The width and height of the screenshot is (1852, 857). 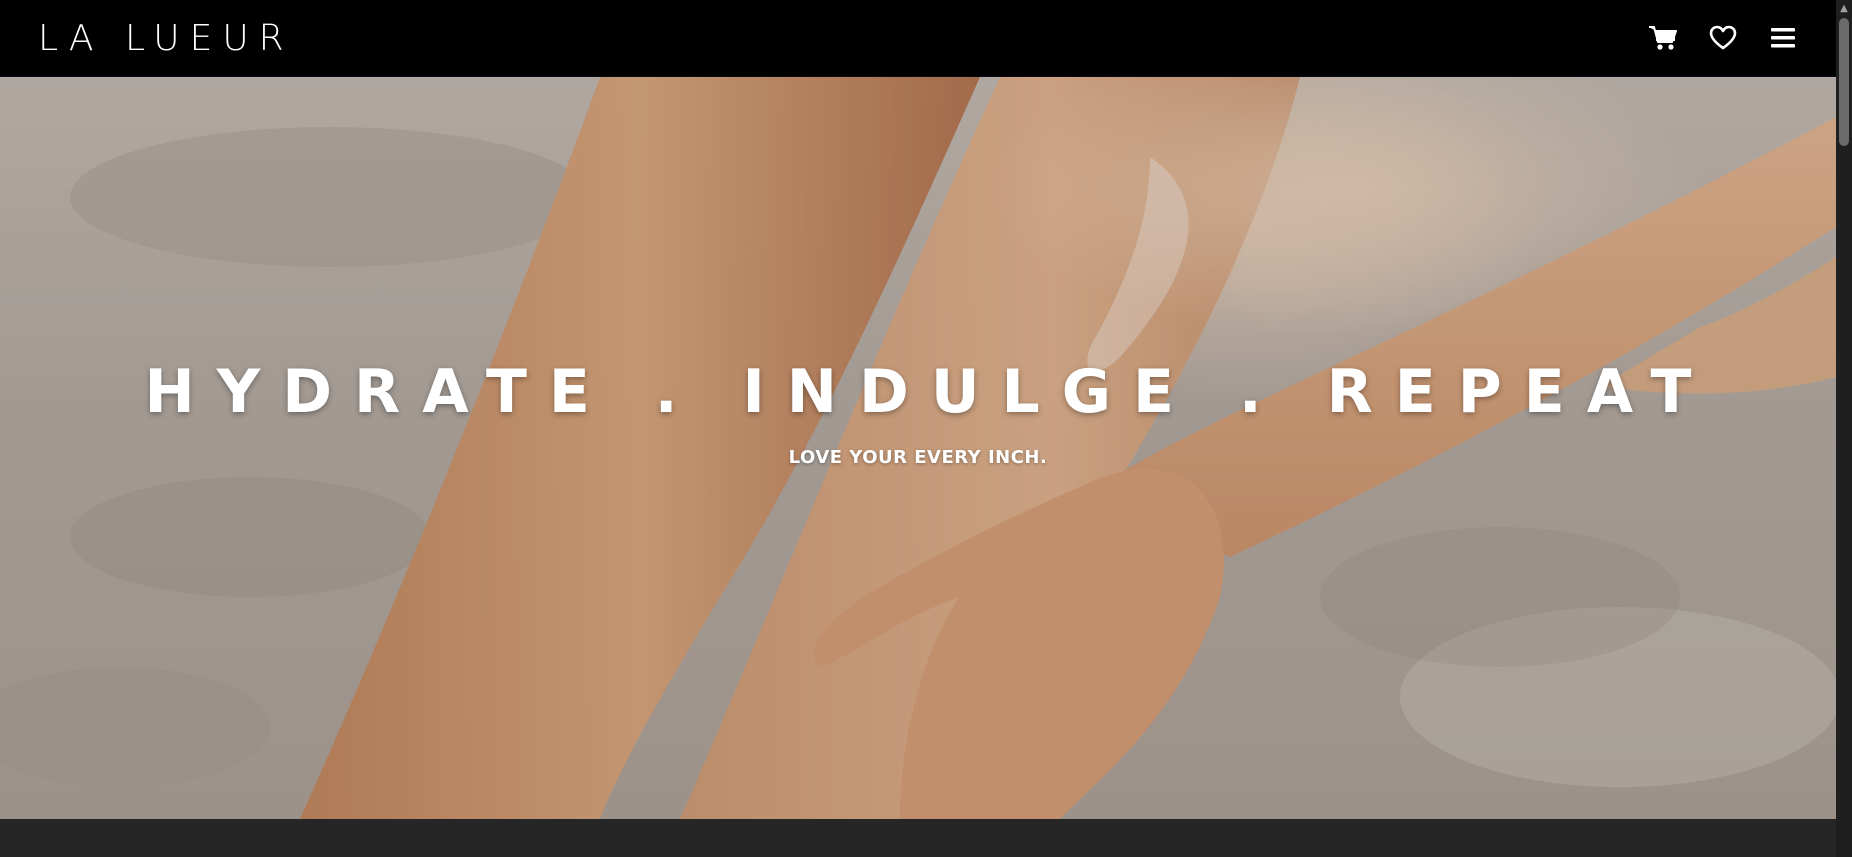 What do you see at coordinates (1844, 8) in the screenshot?
I see `scroll-up-arrow-icon: ▲` at bounding box center [1844, 8].